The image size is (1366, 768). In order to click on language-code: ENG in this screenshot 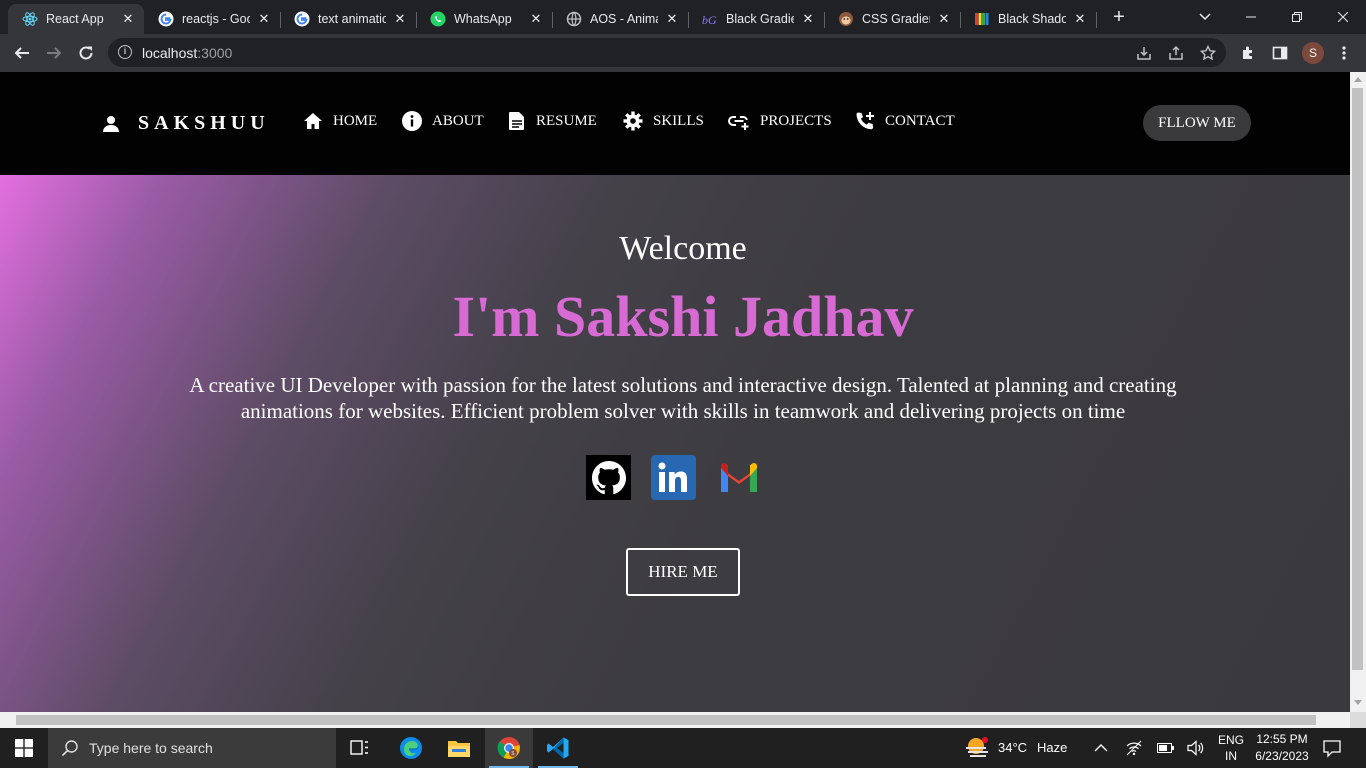, I will do `click(1230, 740)`.